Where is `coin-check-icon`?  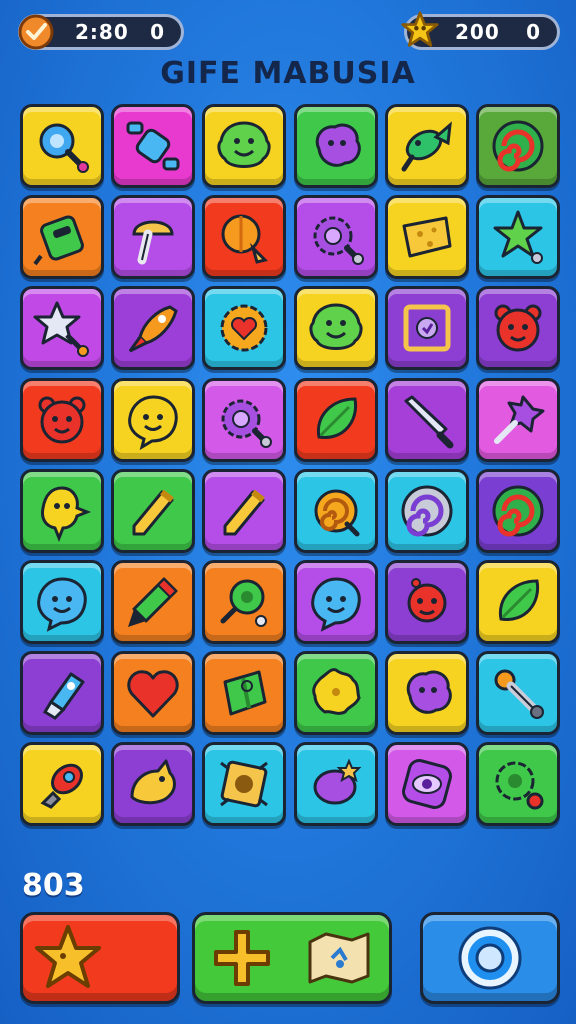
coin-check-icon is located at coordinates (36, 32).